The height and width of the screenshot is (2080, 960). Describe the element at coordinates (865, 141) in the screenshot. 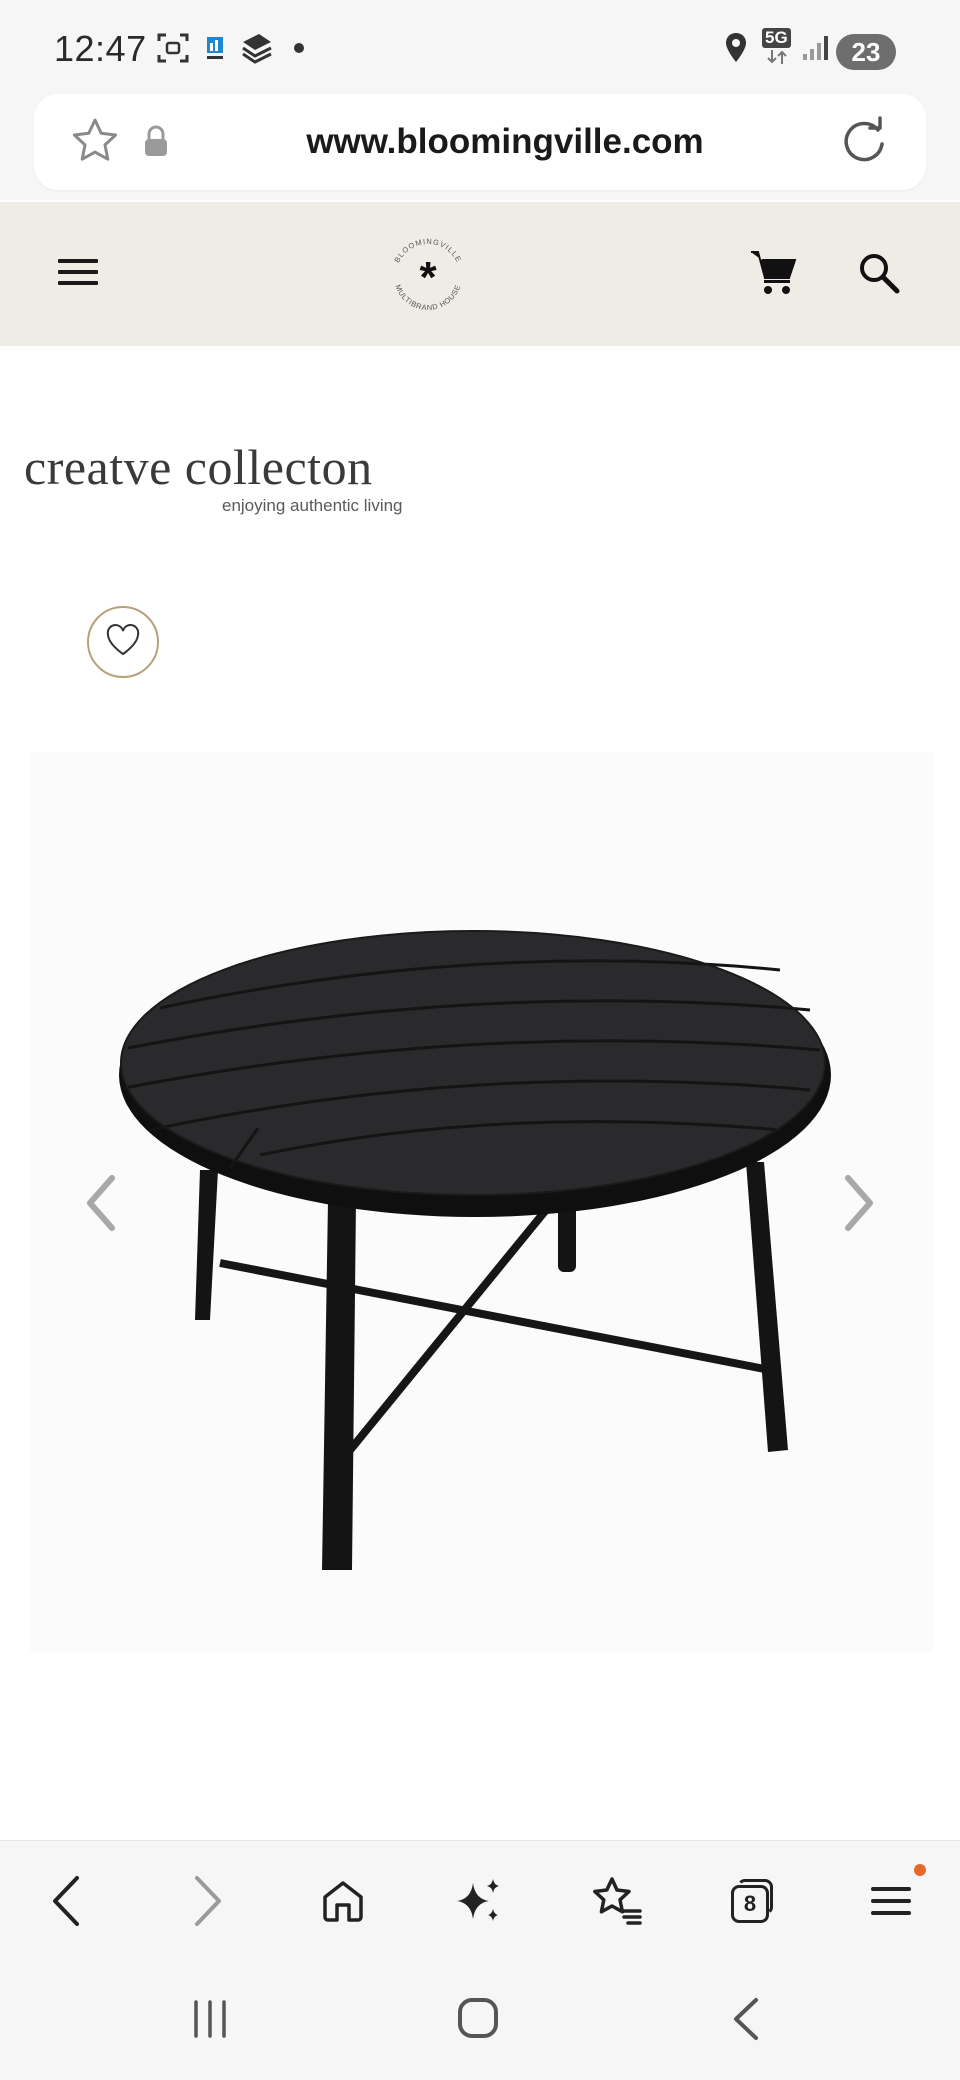

I see `reload-icon` at that location.